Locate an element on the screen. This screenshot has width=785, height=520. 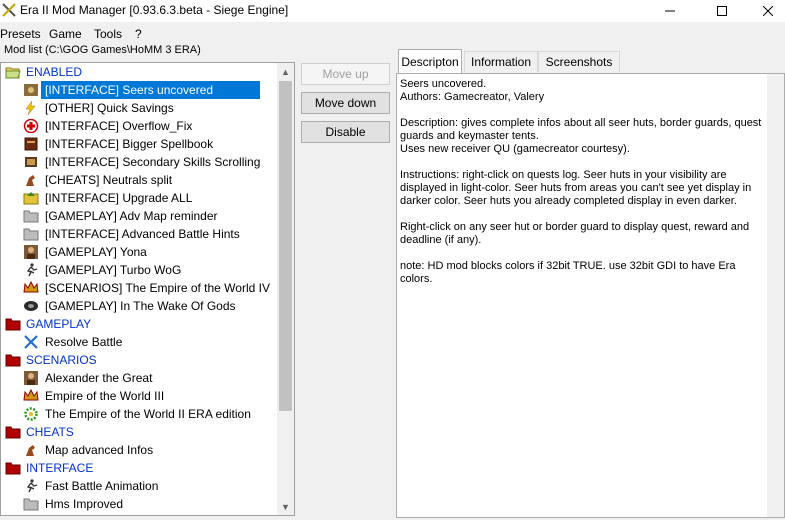
mod-tree-scrollbar: ▲ ▼ is located at coordinates (285, 289).